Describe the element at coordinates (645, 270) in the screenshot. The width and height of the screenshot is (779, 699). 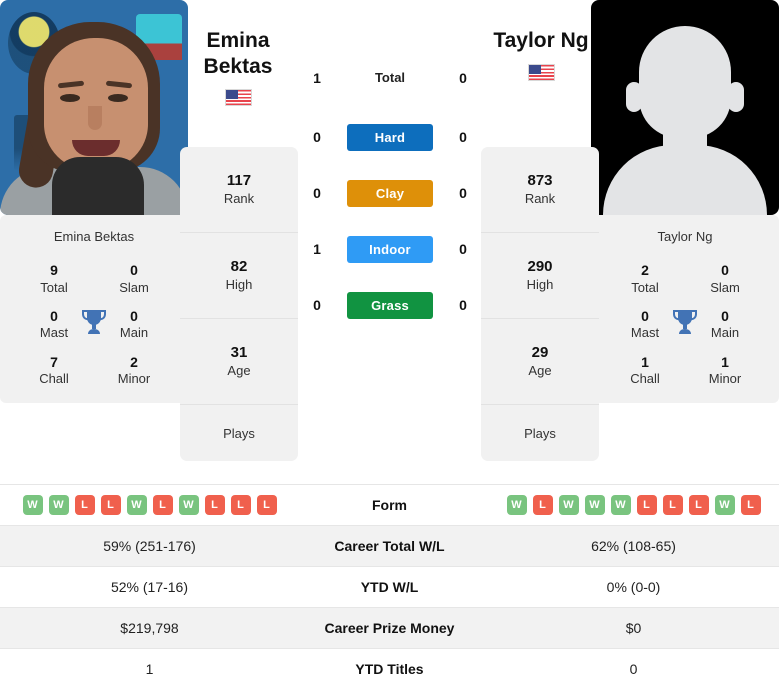
I see `right-titles-total-value: 2` at that location.